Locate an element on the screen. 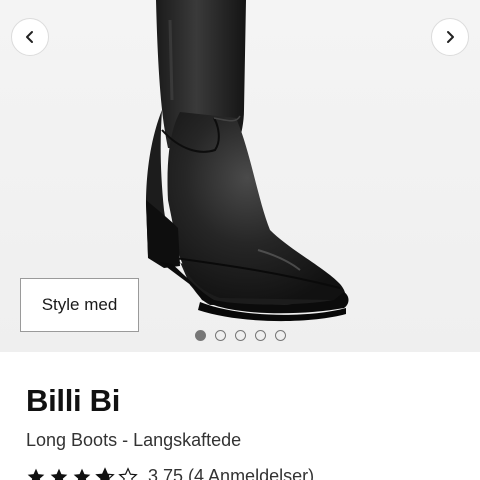 The width and height of the screenshot is (480, 480). previous-image-button is located at coordinates (30, 37).